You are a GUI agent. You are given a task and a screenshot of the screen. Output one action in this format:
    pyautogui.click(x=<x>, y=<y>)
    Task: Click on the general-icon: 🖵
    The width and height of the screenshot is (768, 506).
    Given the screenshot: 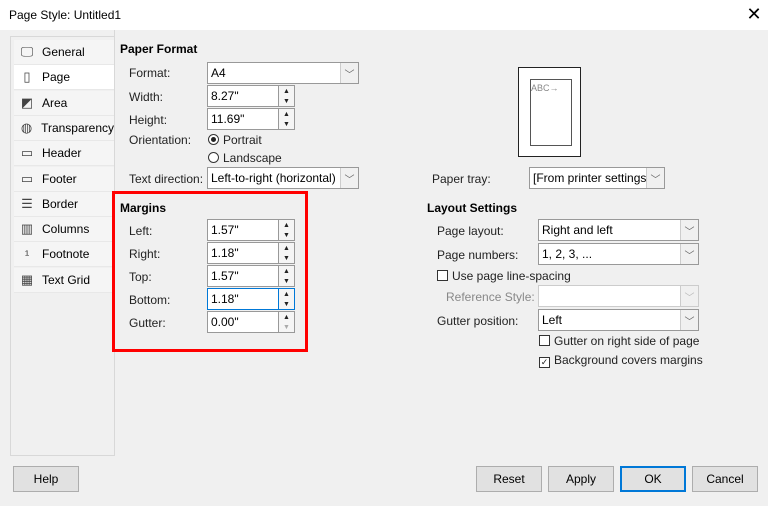 What is the action you would take?
    pyautogui.click(x=27, y=51)
    